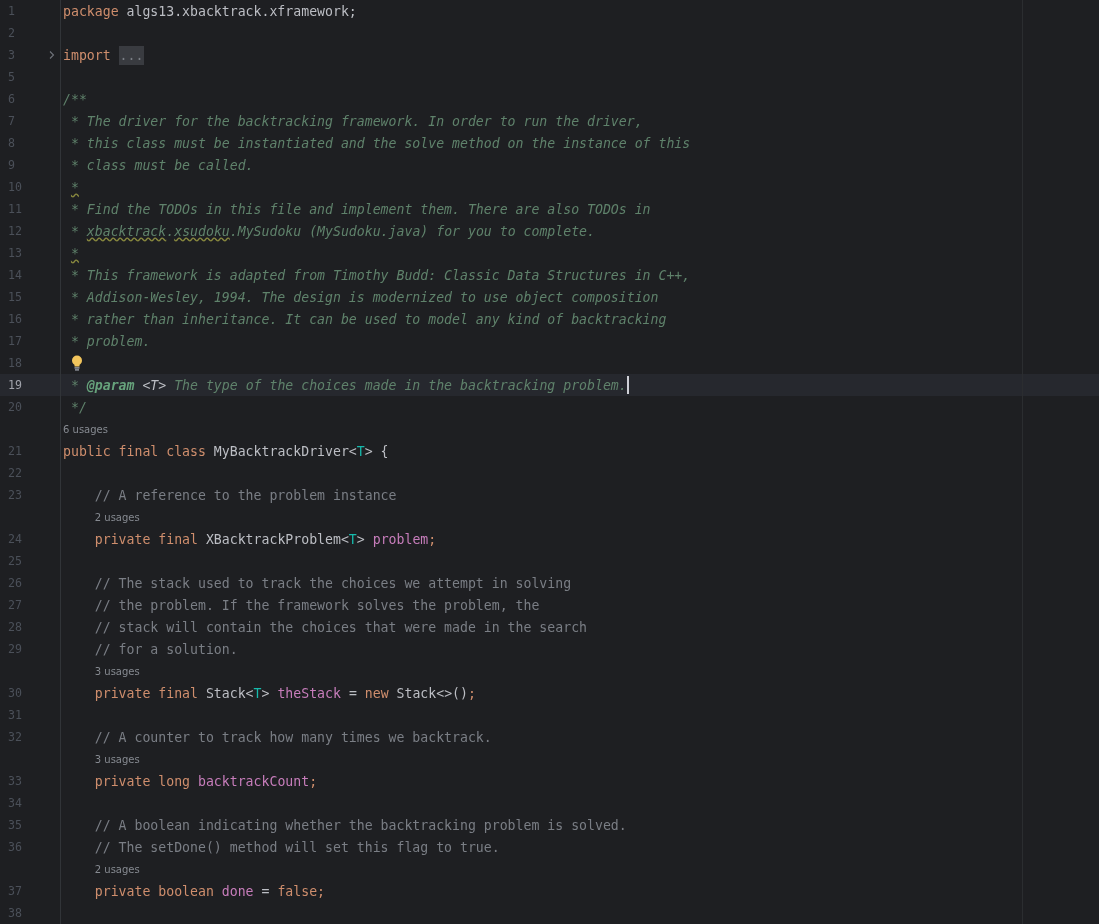 The height and width of the screenshot is (924, 1099). I want to click on code-line: // A boolean indicating whether the backtracking problem is solved., so click(360, 825).